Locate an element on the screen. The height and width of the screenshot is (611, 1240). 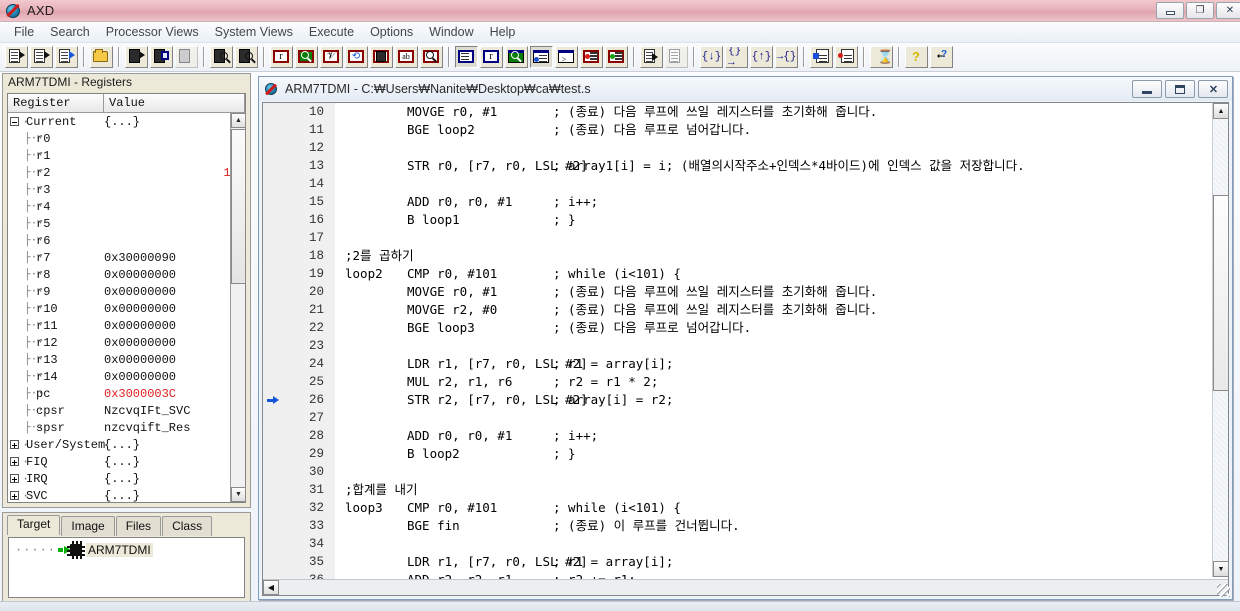
watchpoints-green-icon is located at coordinates (616, 57).